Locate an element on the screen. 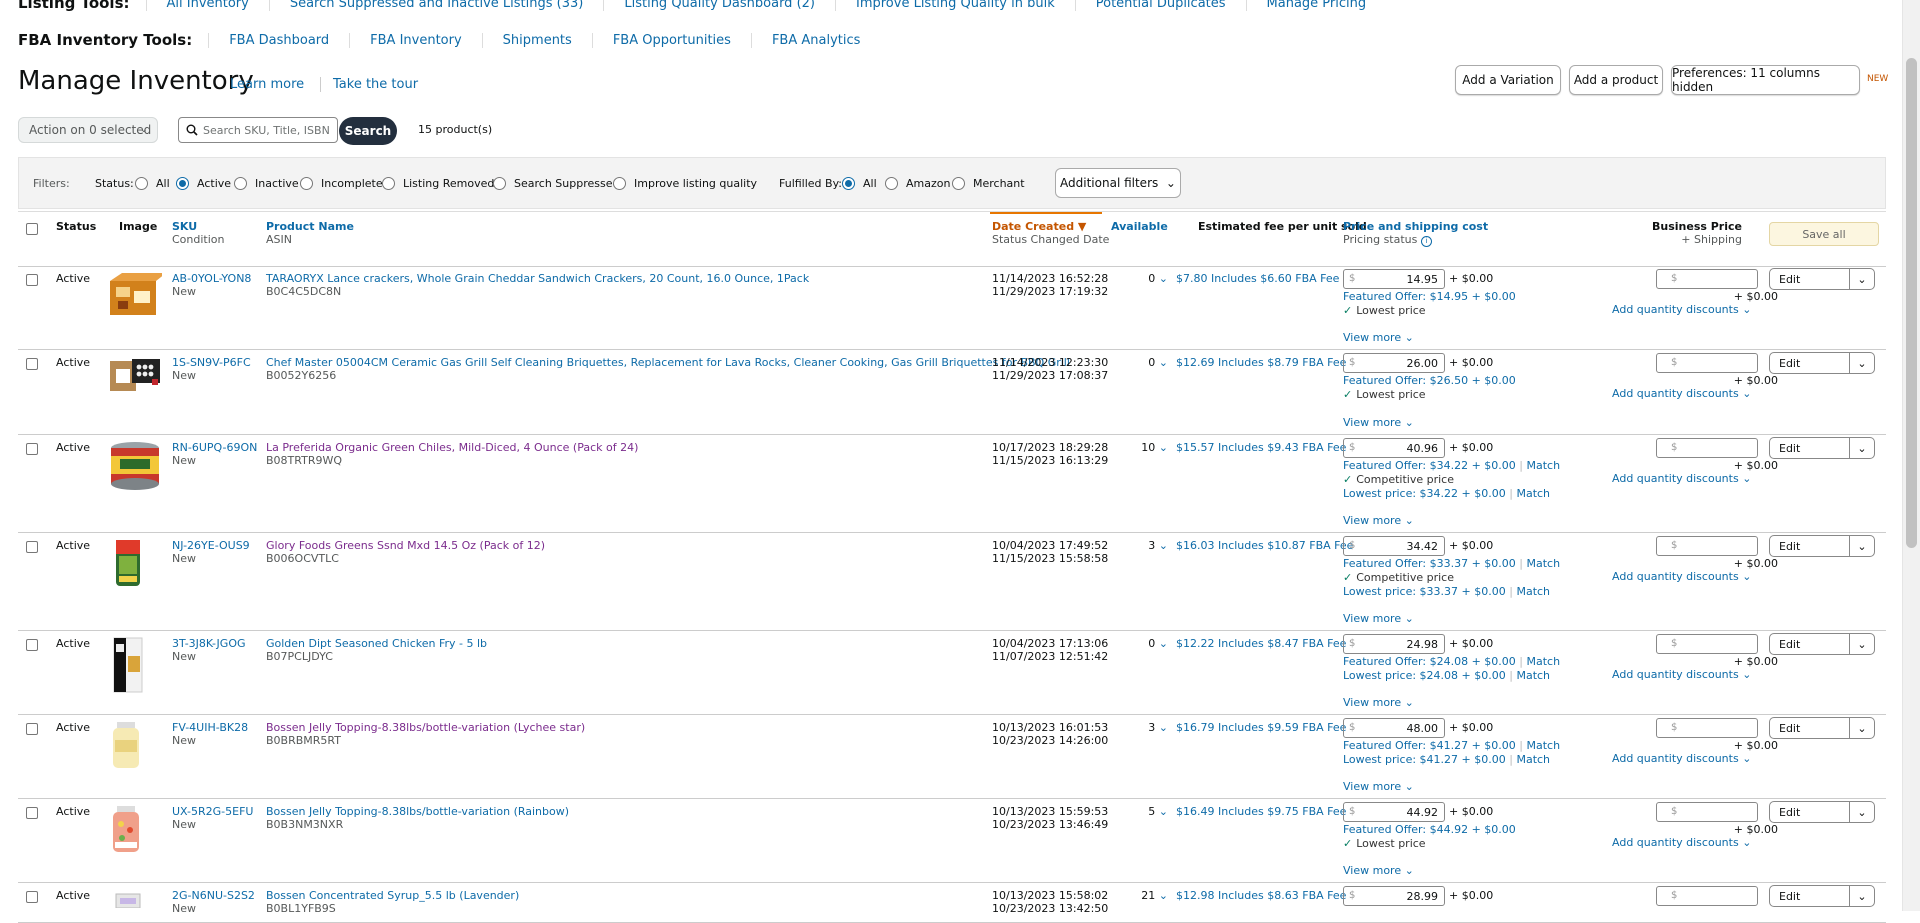 The height and width of the screenshot is (923, 1920). row-product-name: Golden Dipt Seasoned Chicken Fry - 5 lb is located at coordinates (376, 643).